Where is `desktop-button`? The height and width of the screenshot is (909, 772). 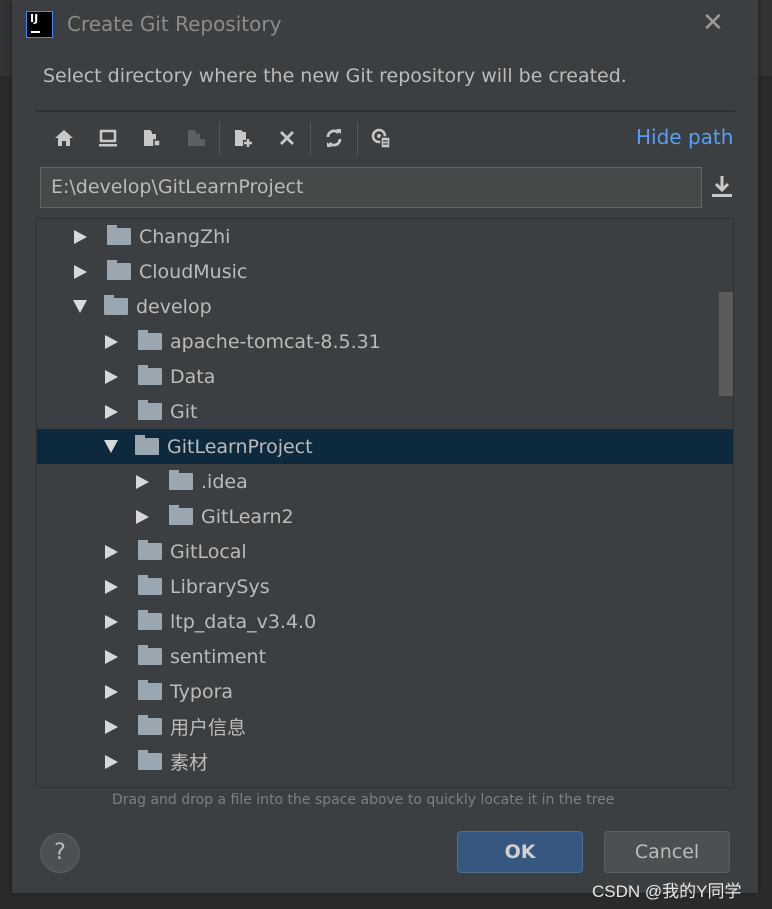 desktop-button is located at coordinates (108, 138).